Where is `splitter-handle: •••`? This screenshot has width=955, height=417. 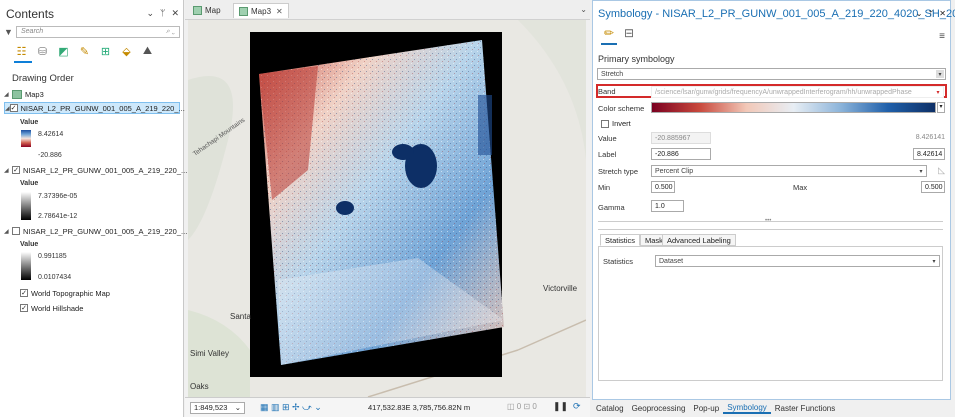
splitter-handle: ••• is located at coordinates (768, 221).